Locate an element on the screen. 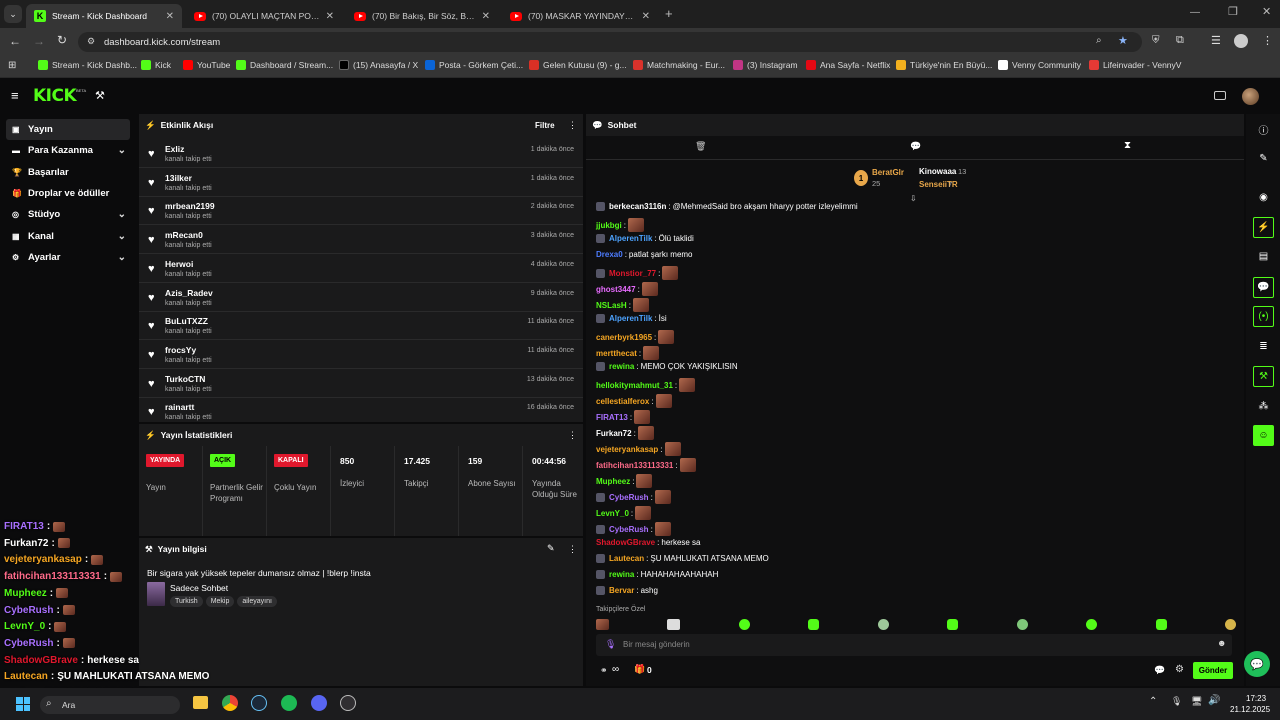 This screenshot has height=720, width=1280. chat-username: AlperenTilk is located at coordinates (630, 318).